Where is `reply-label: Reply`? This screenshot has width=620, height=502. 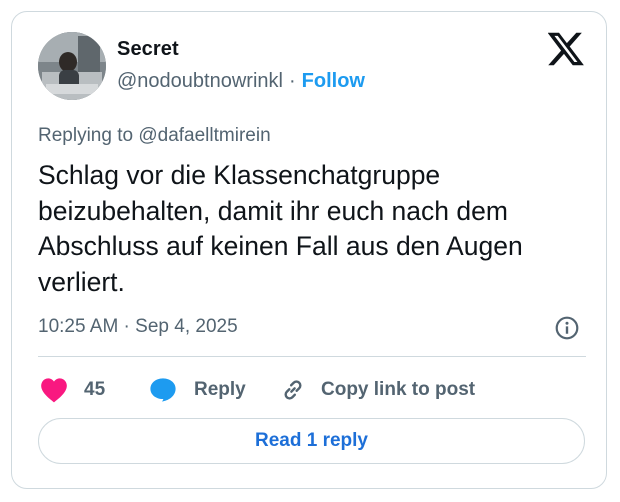
reply-label: Reply is located at coordinates (220, 389).